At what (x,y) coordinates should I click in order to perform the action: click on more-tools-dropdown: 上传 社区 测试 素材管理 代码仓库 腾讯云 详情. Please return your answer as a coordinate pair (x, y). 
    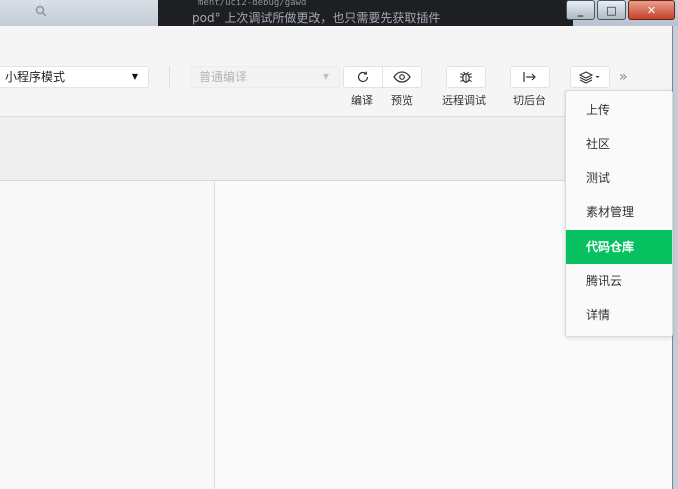
    Looking at the image, I should click on (619, 213).